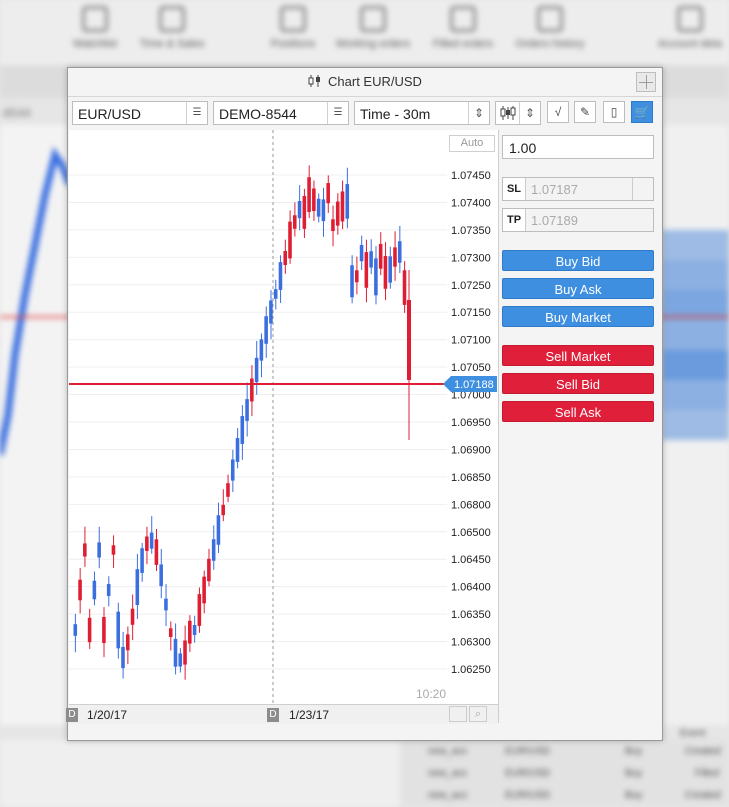 The height and width of the screenshot is (807, 729). What do you see at coordinates (578, 288) in the screenshot?
I see `buy-ask-button: Buy Ask` at bounding box center [578, 288].